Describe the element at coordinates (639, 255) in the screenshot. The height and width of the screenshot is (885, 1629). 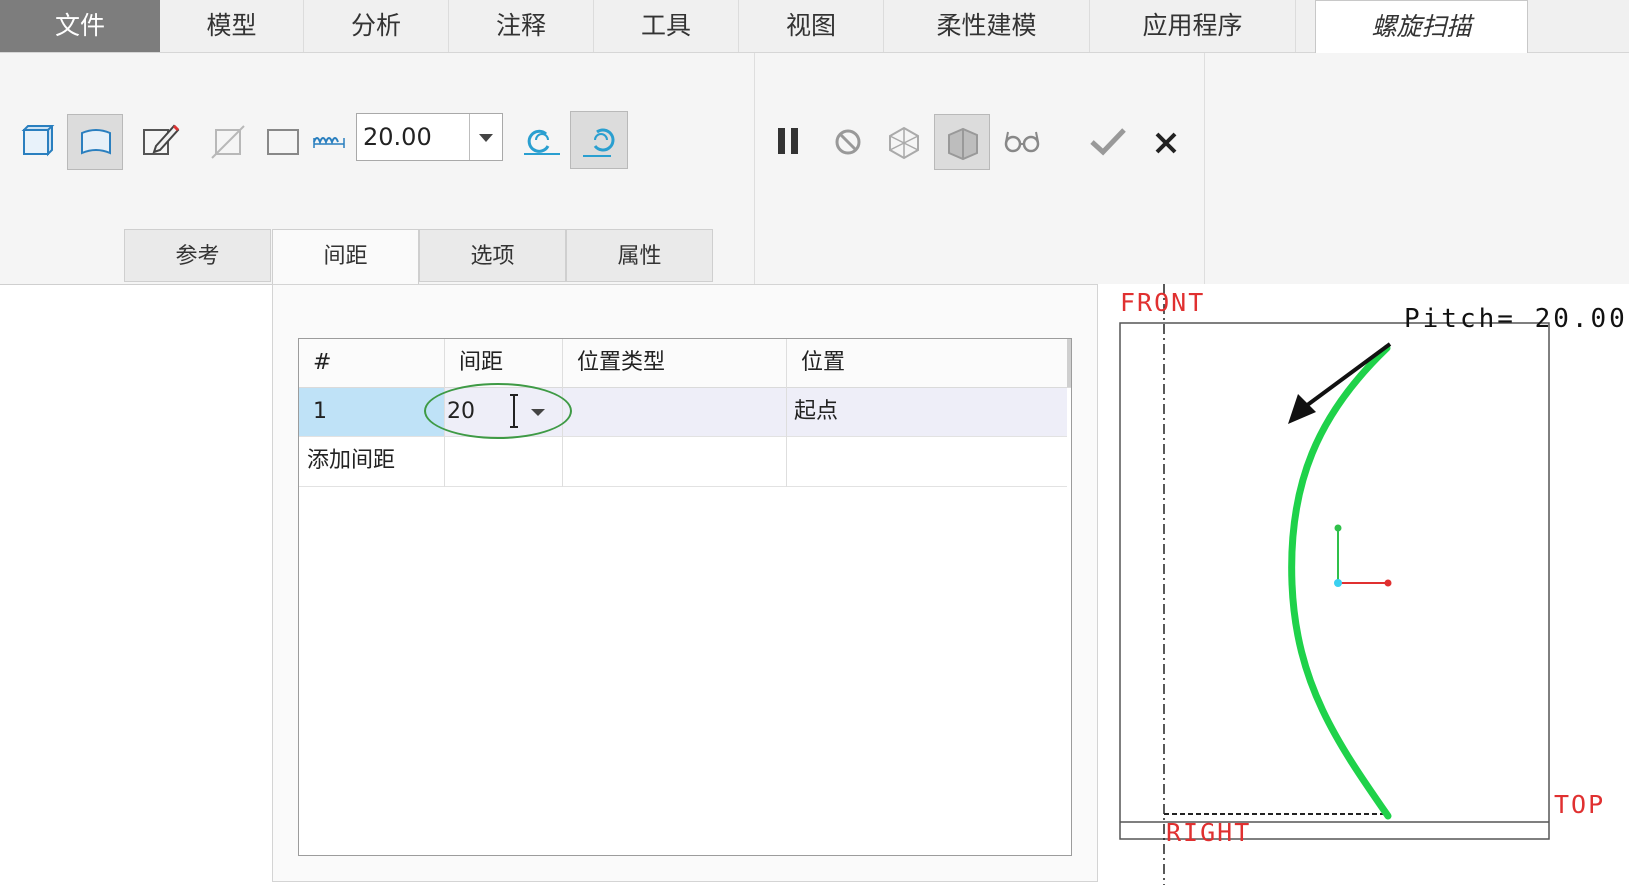
I see `subtab-properties: 属性` at that location.